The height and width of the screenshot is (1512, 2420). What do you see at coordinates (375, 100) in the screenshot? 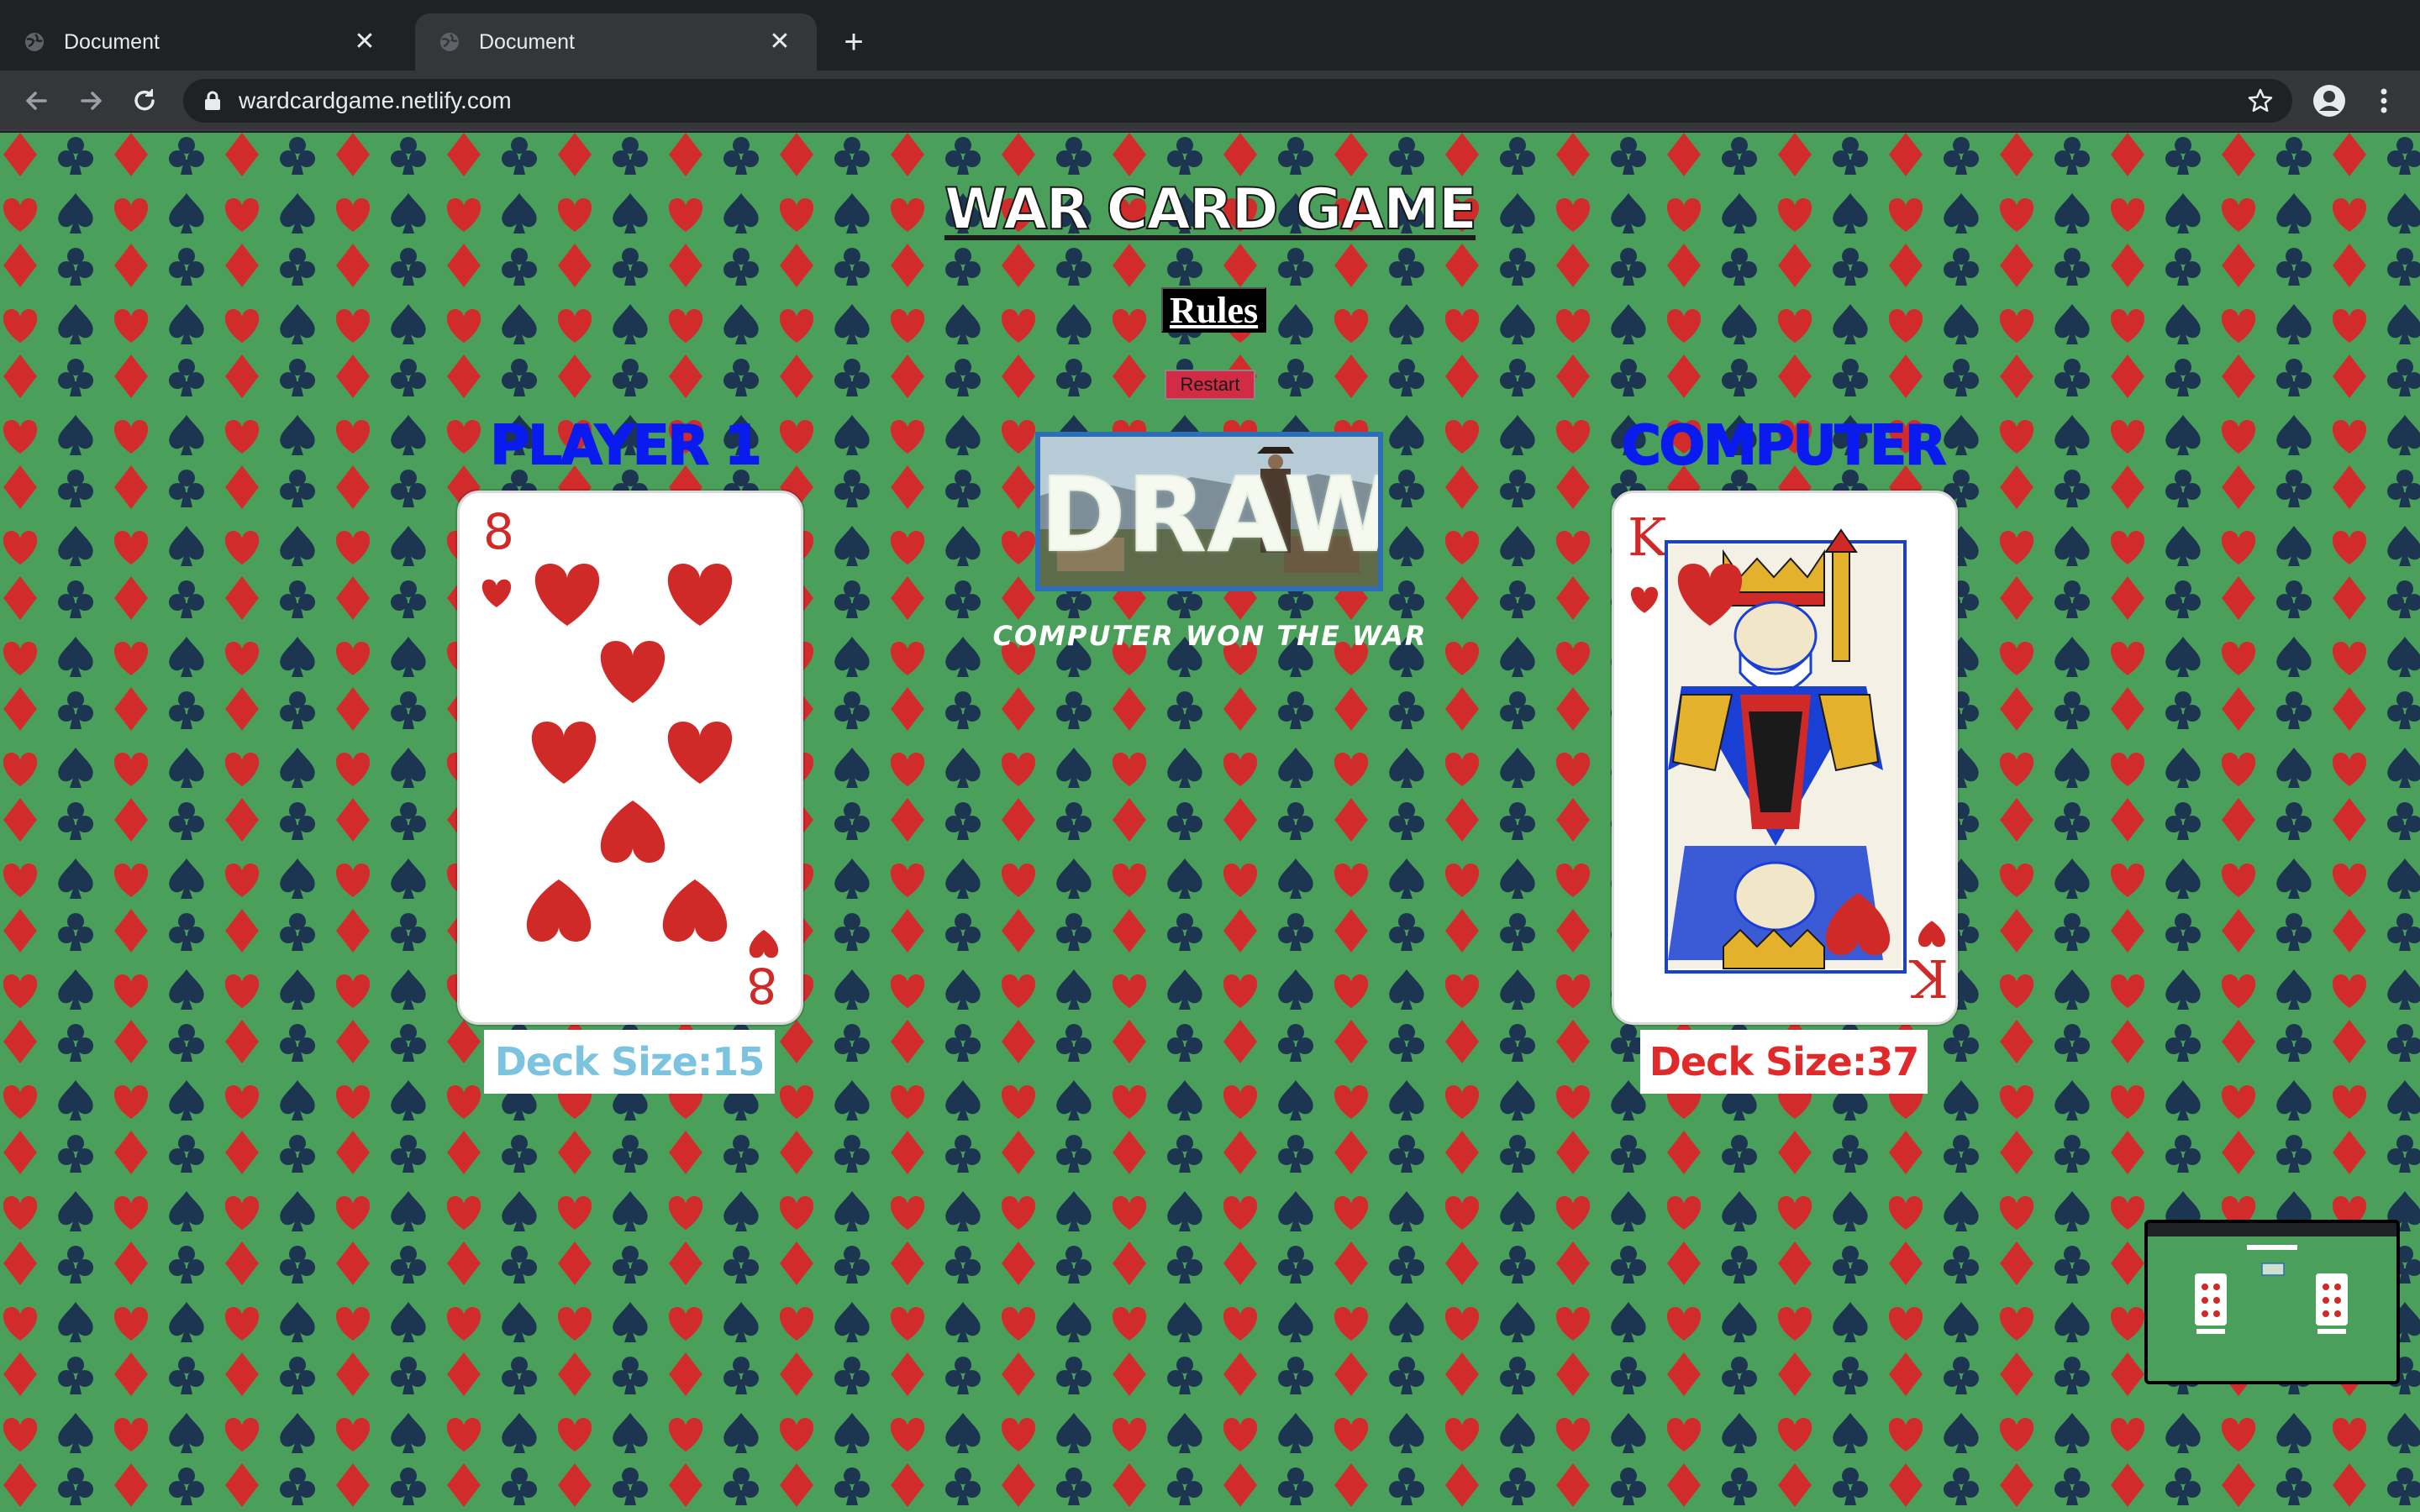
I see `url-text: wardcardgame.netlify.com` at bounding box center [375, 100].